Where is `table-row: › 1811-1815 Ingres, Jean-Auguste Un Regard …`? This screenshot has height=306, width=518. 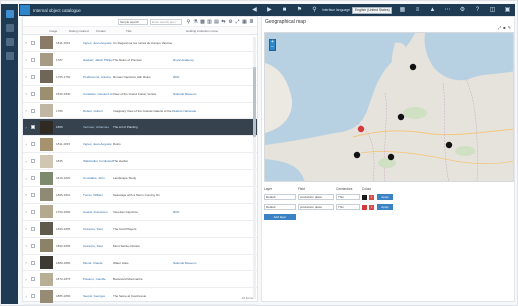 table-row: › 1811-1815 Ingres, Jean-Auguste Un Regard … is located at coordinates (140, 43).